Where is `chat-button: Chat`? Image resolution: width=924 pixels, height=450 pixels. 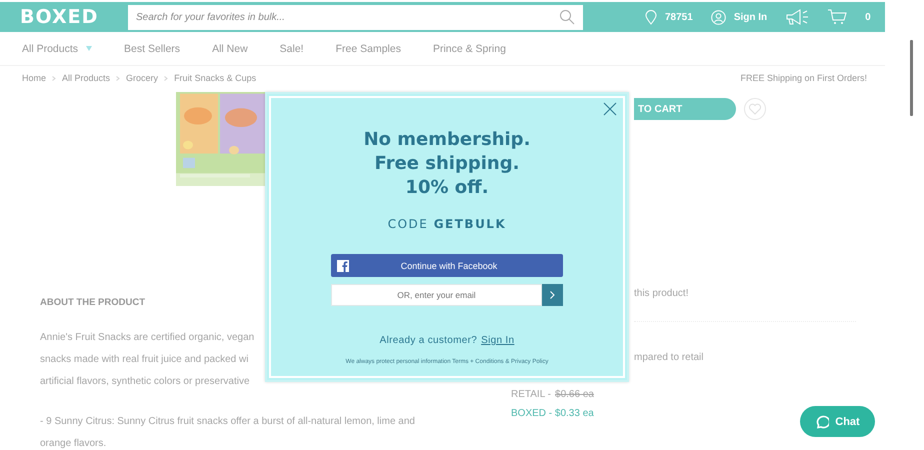
chat-button: Chat is located at coordinates (837, 421).